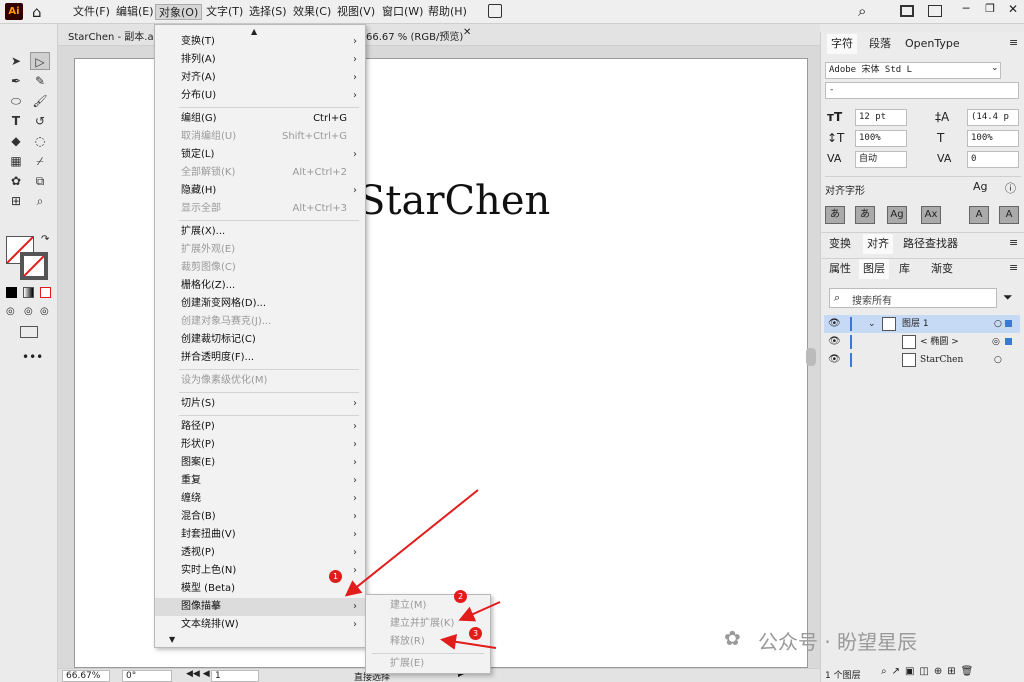 The image size is (1024, 682). I want to click on watermark-text: 公众号 · 盼望星辰, so click(838, 642).